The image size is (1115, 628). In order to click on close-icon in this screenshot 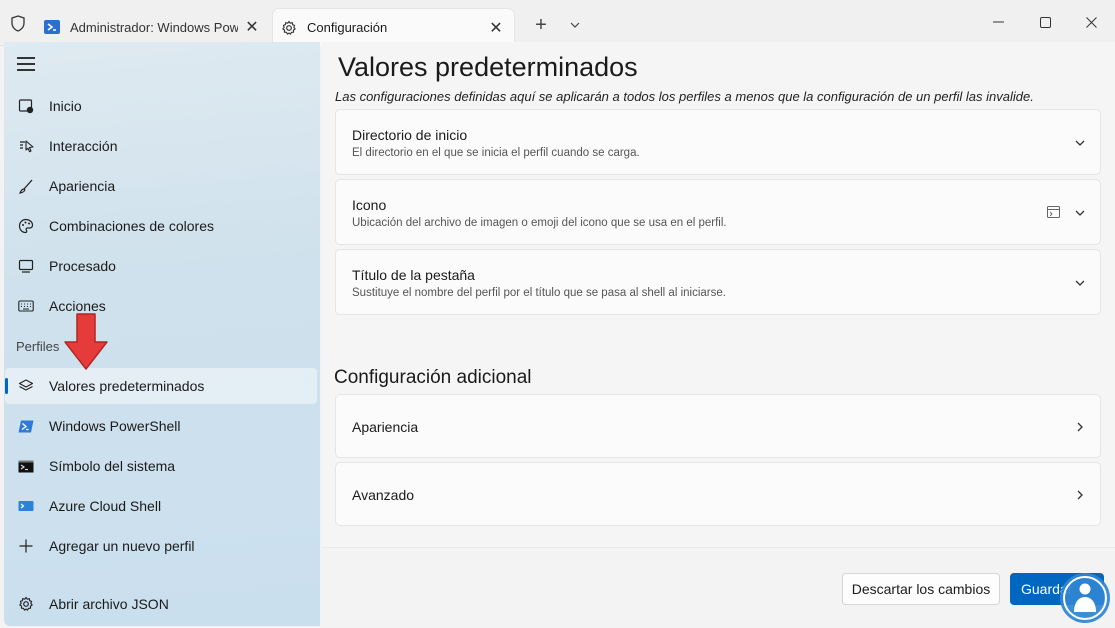, I will do `click(1091, 22)`.